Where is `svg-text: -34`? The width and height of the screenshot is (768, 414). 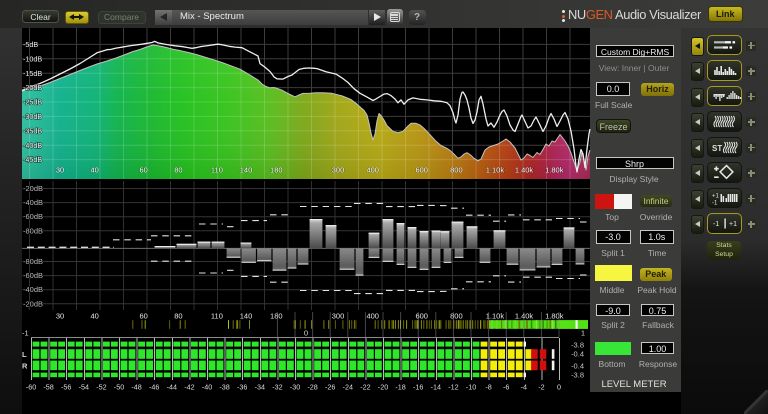 svg-text: -34 is located at coordinates (260, 387).